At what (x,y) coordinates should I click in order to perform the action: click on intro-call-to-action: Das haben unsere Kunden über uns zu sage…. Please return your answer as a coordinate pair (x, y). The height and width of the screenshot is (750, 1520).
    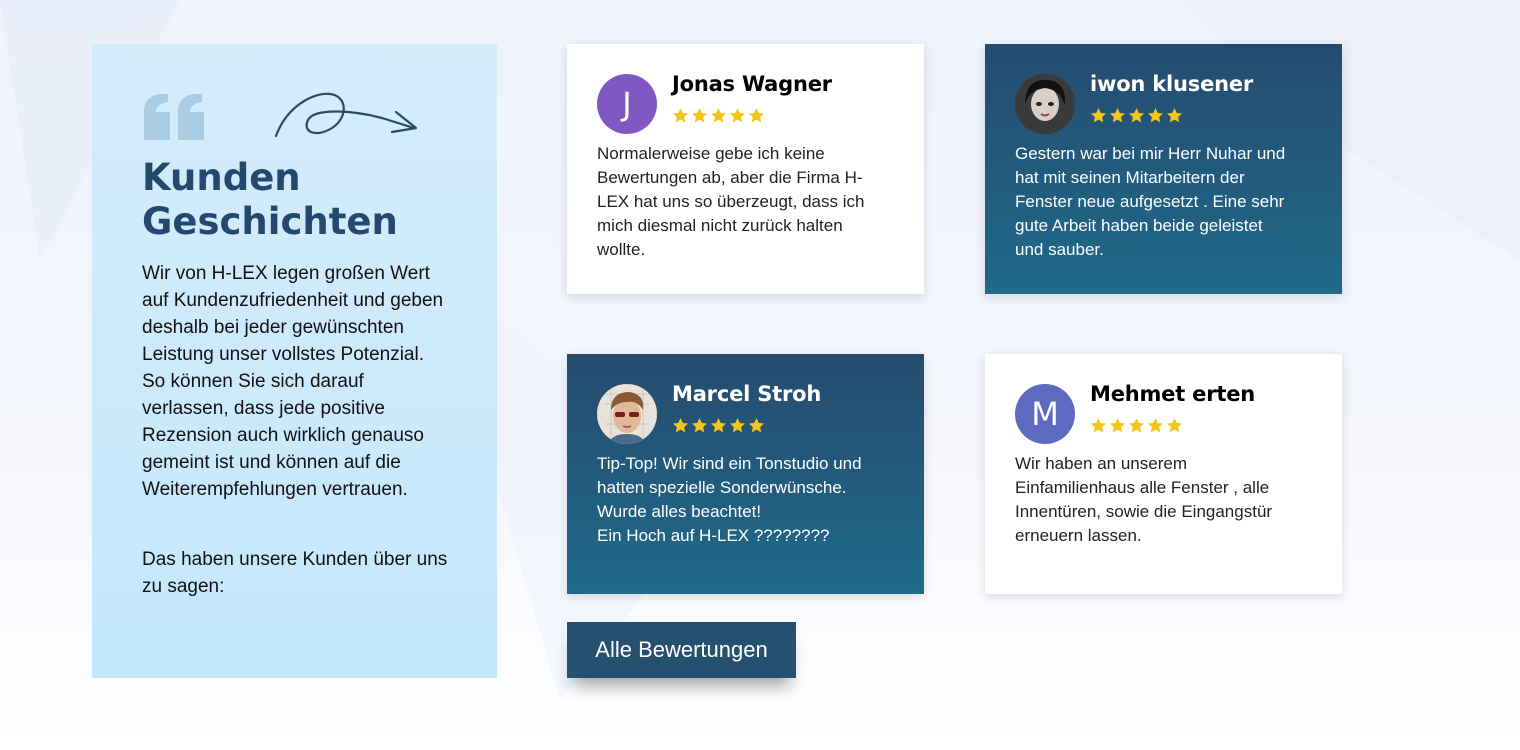
    Looking at the image, I should click on (295, 573).